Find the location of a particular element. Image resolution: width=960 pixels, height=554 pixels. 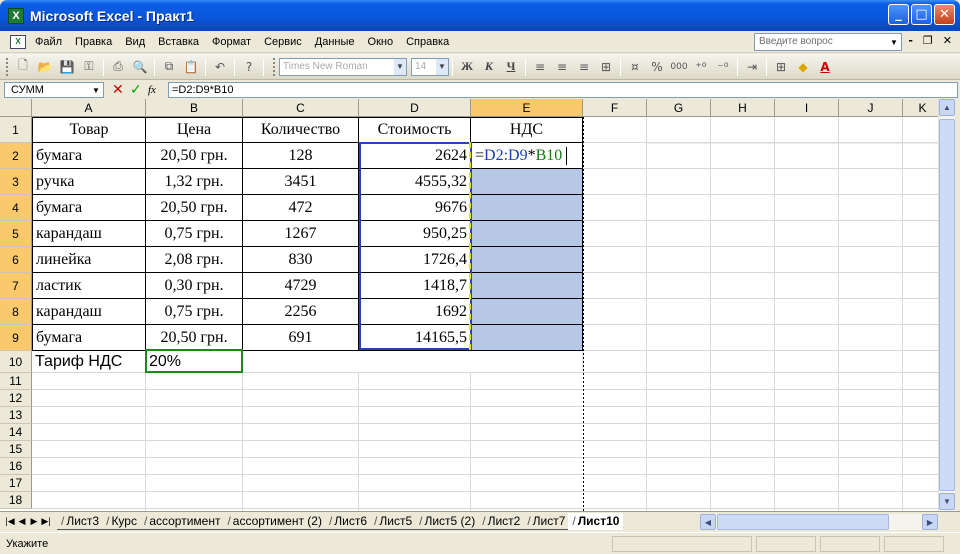

borders-icon: ⊞ is located at coordinates (781, 67).